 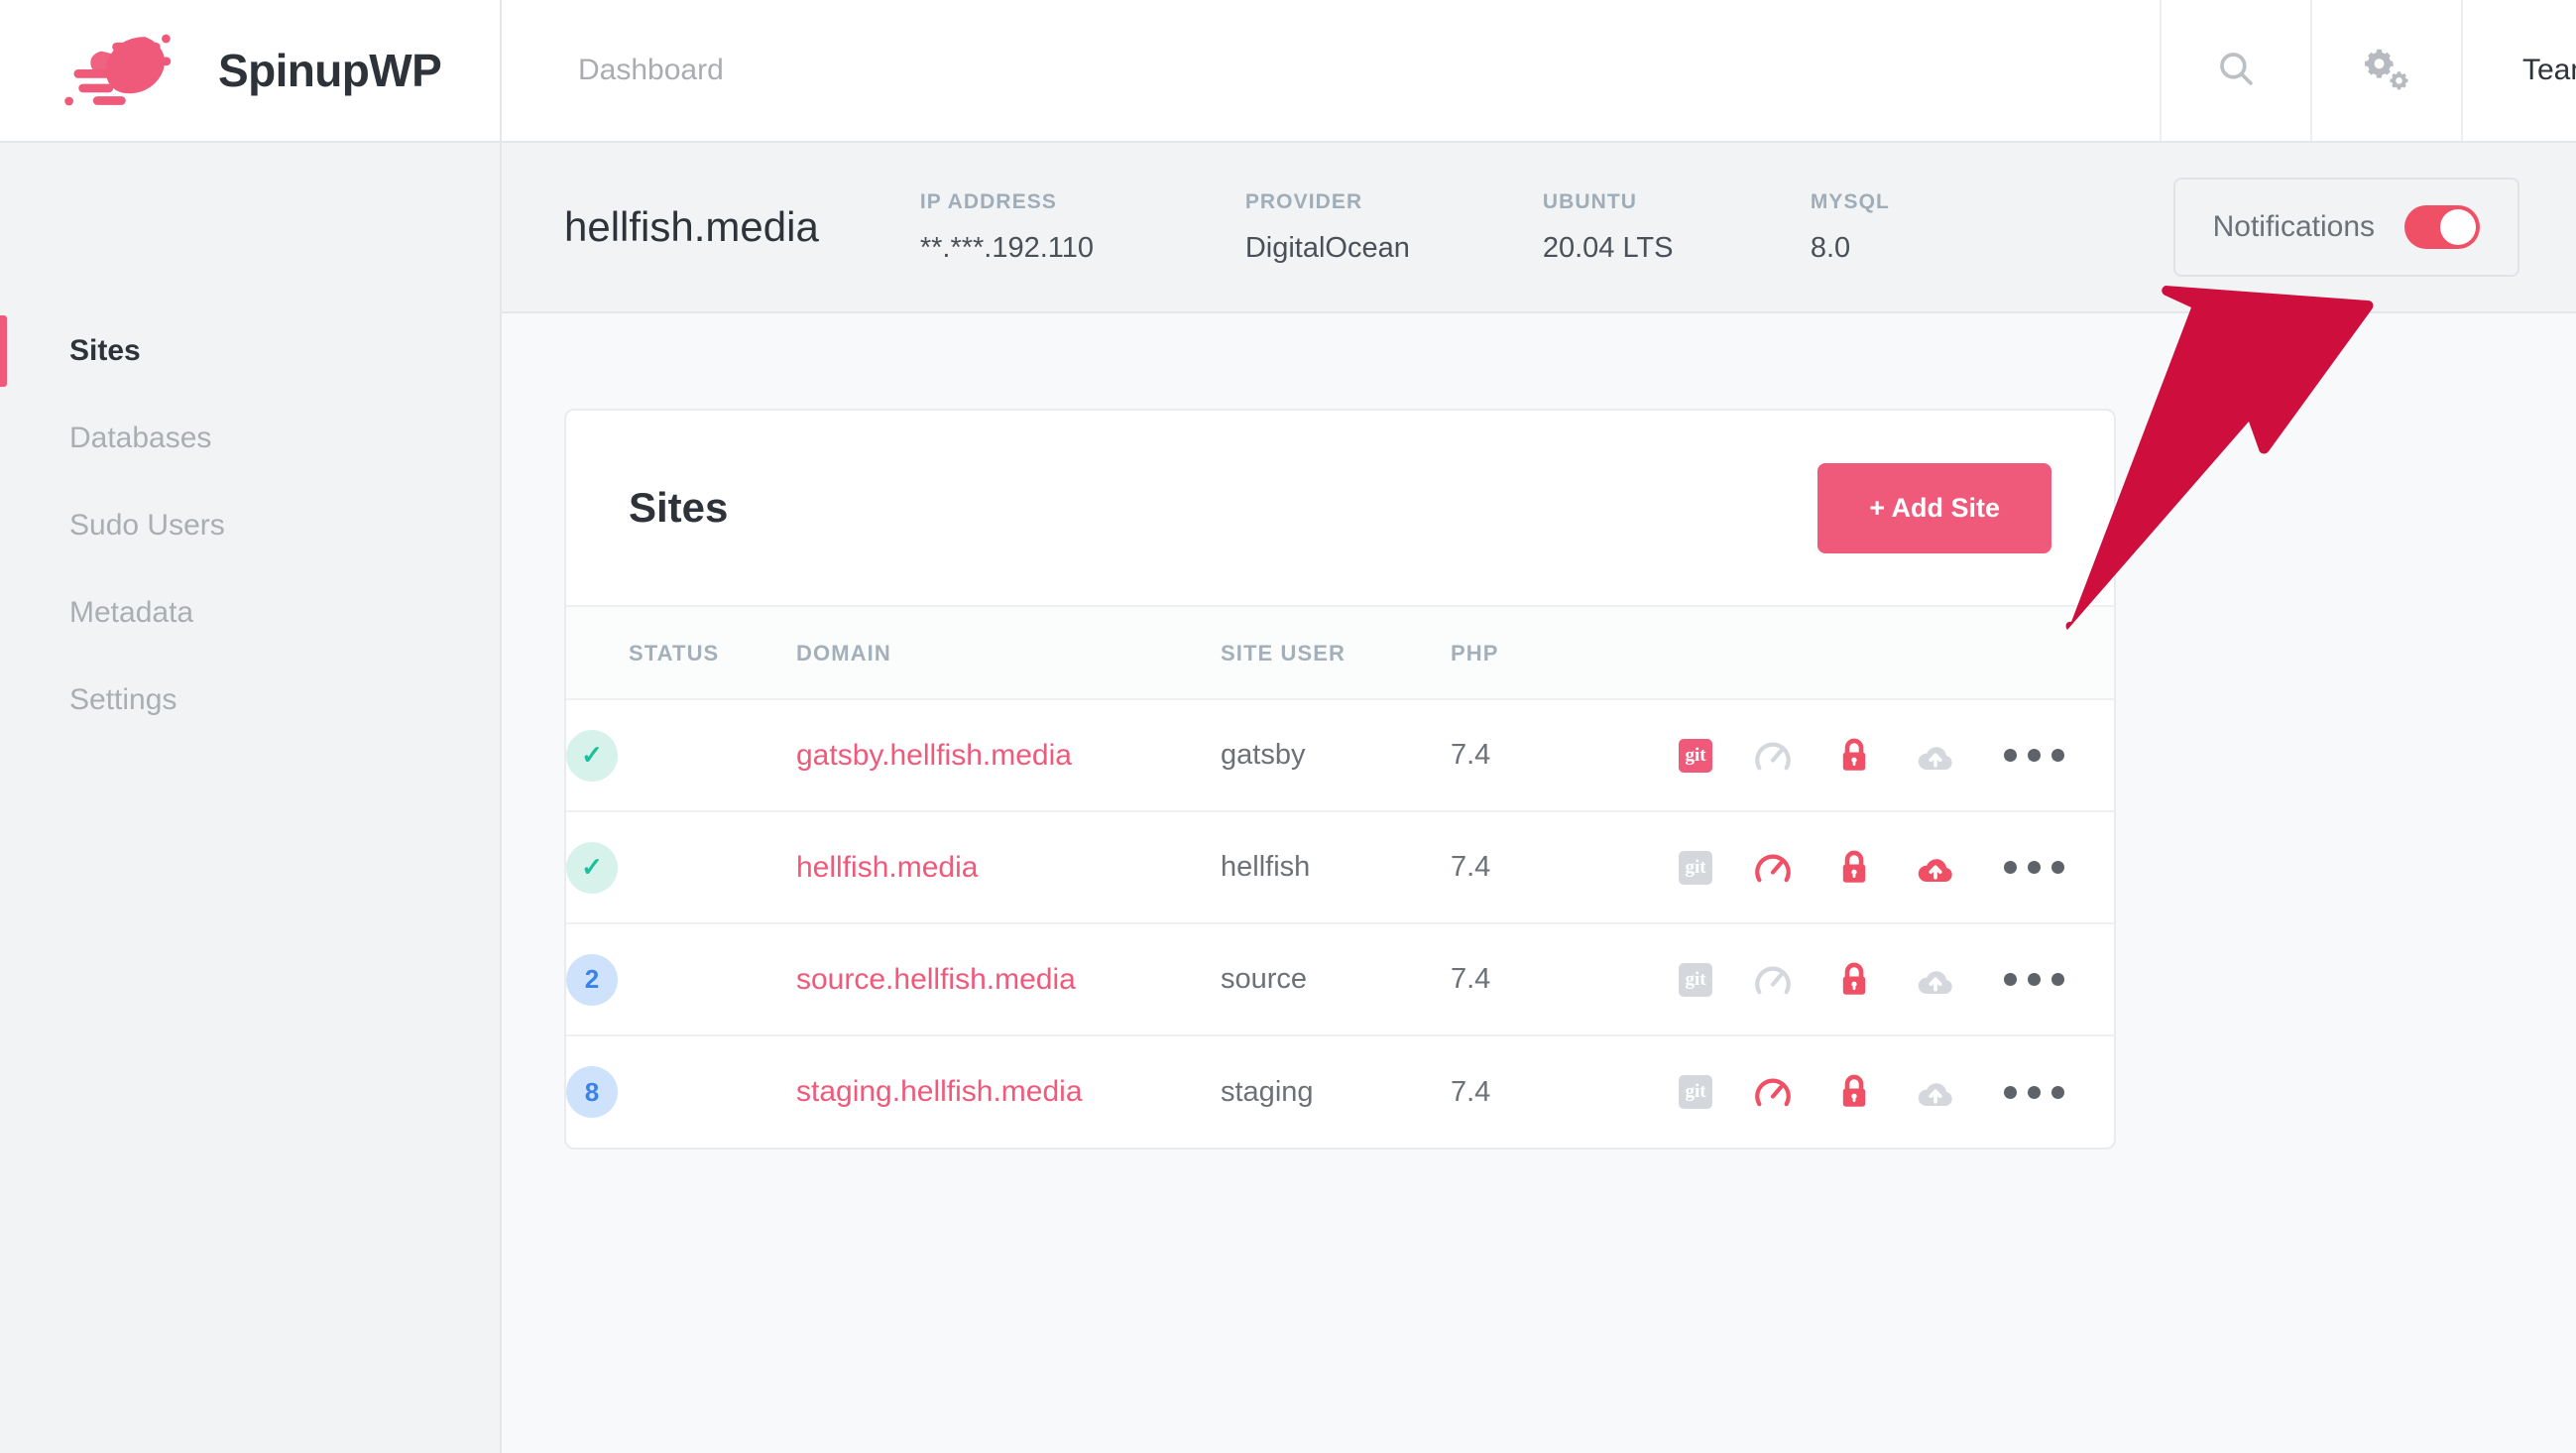 I want to click on sidebar-item-label: Sites, so click(x=105, y=350).